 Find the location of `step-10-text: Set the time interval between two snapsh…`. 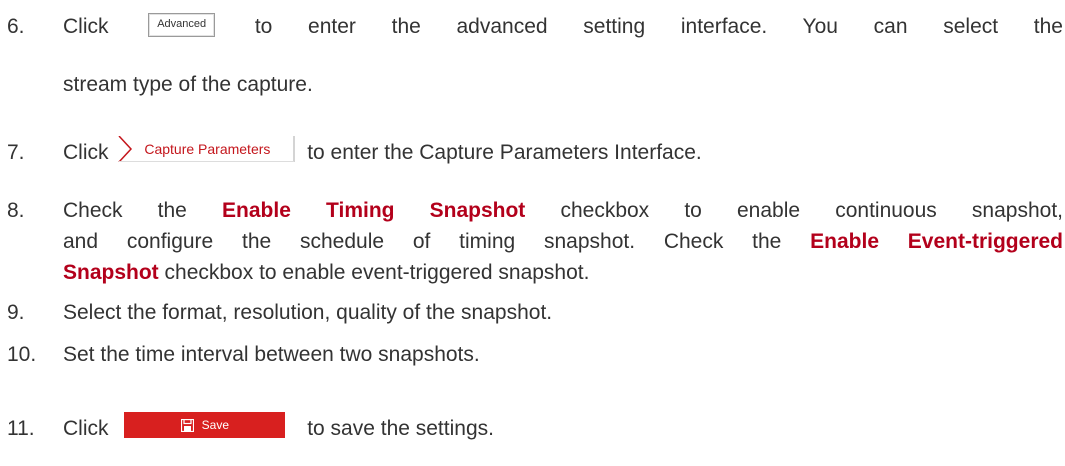

step-10-text: Set the time interval between two snapsh… is located at coordinates (271, 354).